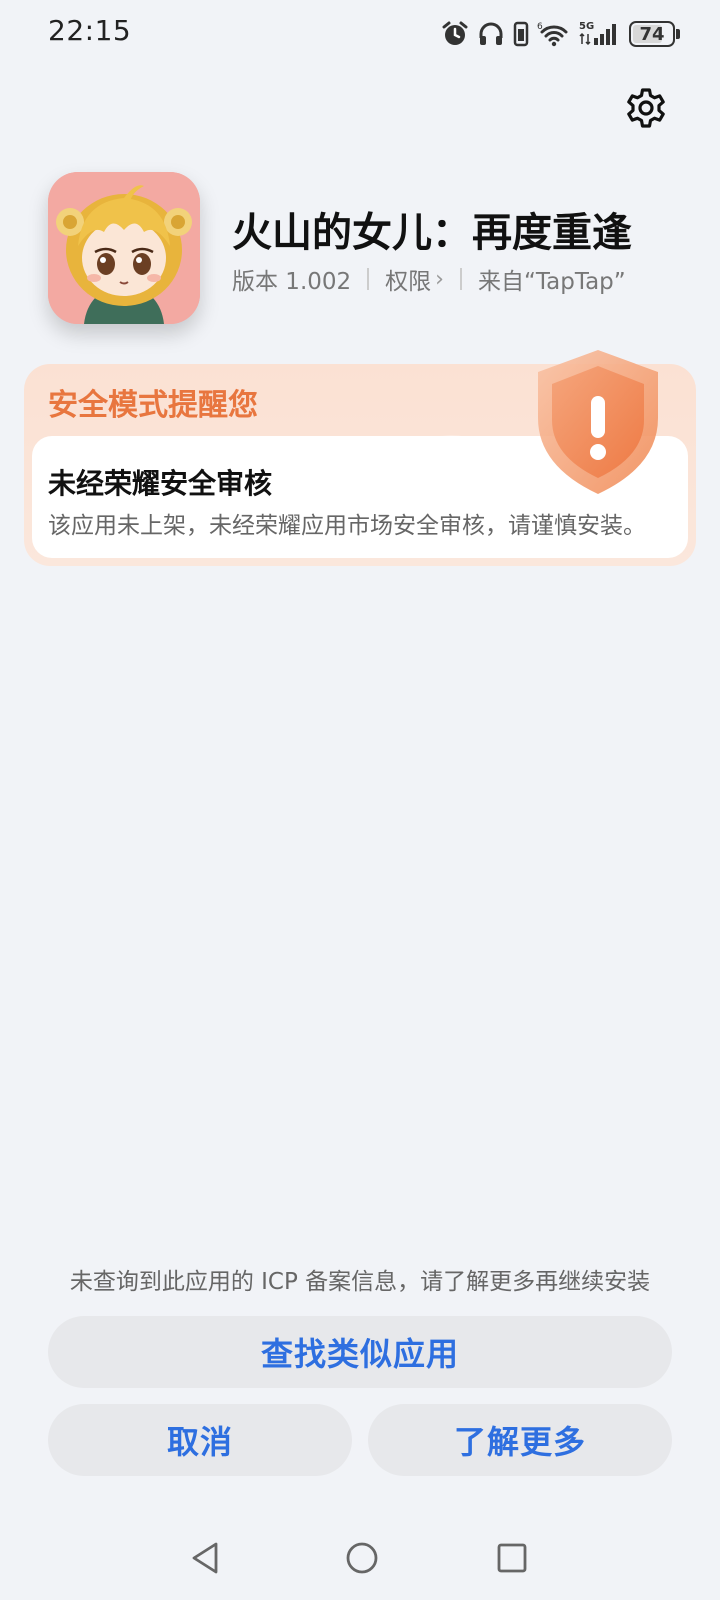  What do you see at coordinates (90, 30) in the screenshot?
I see `status-time: 22:15` at bounding box center [90, 30].